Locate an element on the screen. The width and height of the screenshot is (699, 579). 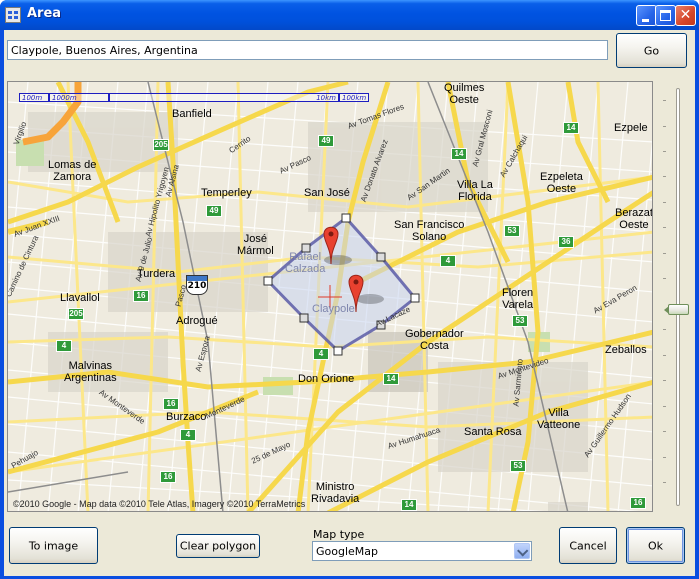
place-banfield: Banfield is located at coordinates (192, 114).